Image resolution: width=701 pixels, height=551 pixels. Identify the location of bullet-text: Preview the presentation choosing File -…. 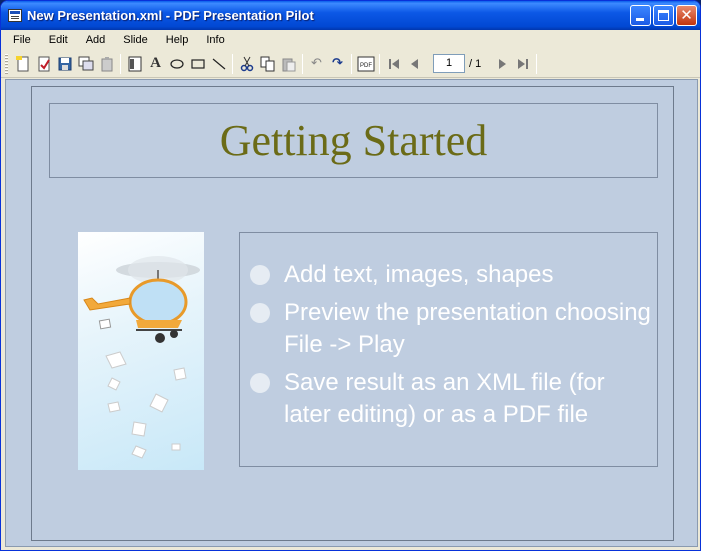
(467, 328).